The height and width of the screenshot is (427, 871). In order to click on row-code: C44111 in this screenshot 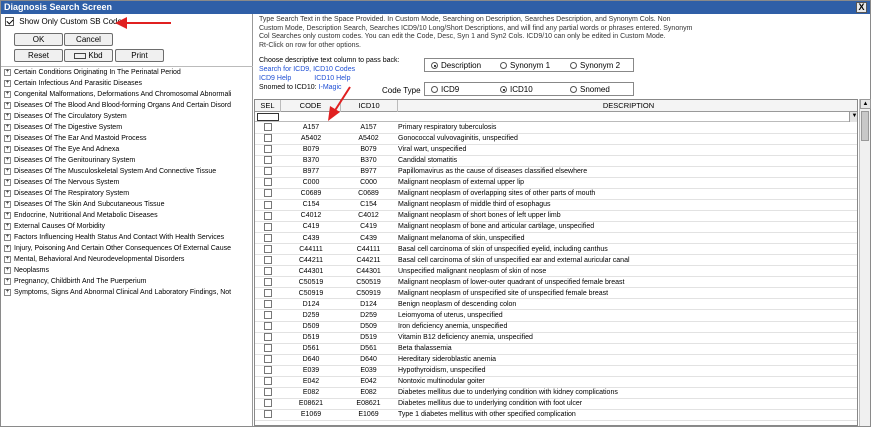, I will do `click(311, 250)`.